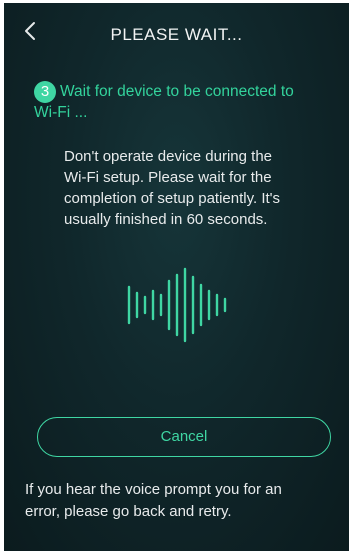 This screenshot has height=556, width=353. I want to click on description-line4: usually finished in 60 seconds., so click(166, 219).